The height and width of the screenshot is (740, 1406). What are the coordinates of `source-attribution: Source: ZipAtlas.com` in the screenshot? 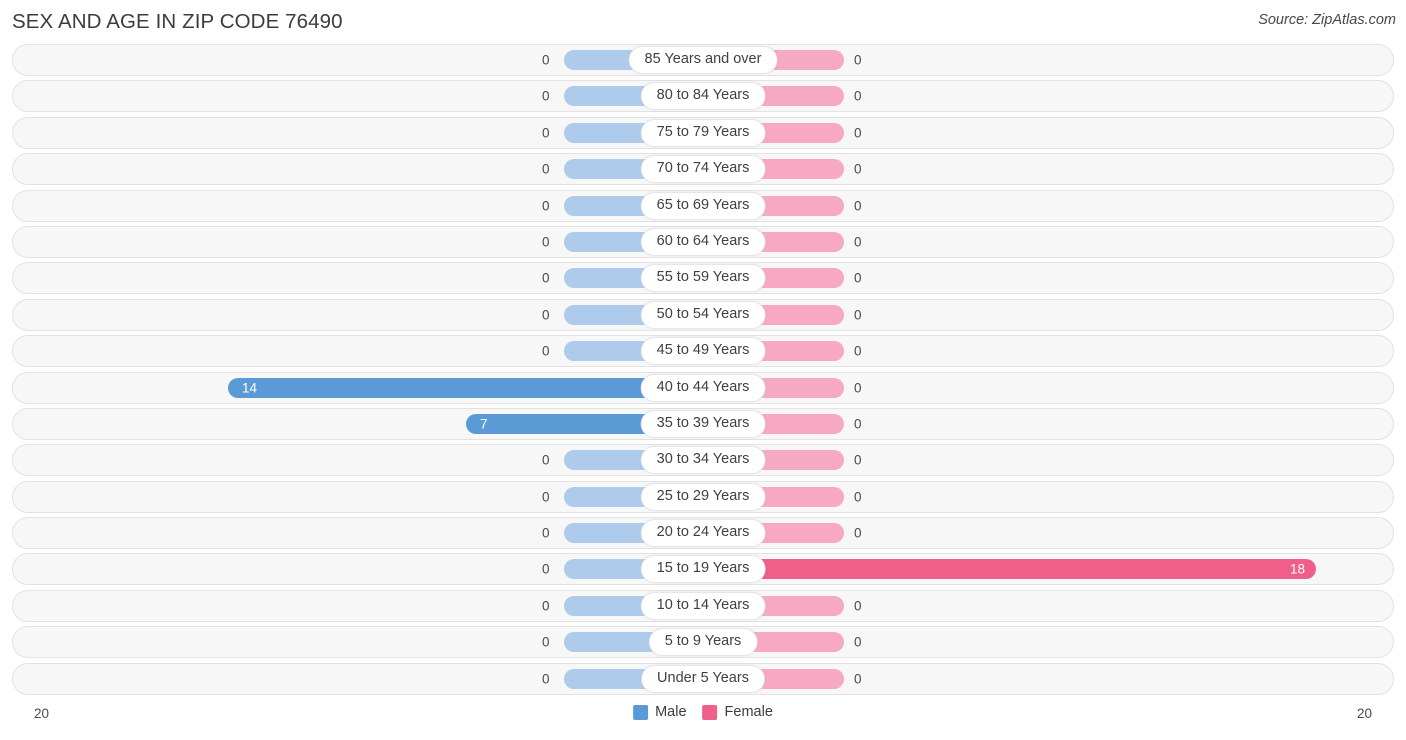 It's located at (1327, 20).